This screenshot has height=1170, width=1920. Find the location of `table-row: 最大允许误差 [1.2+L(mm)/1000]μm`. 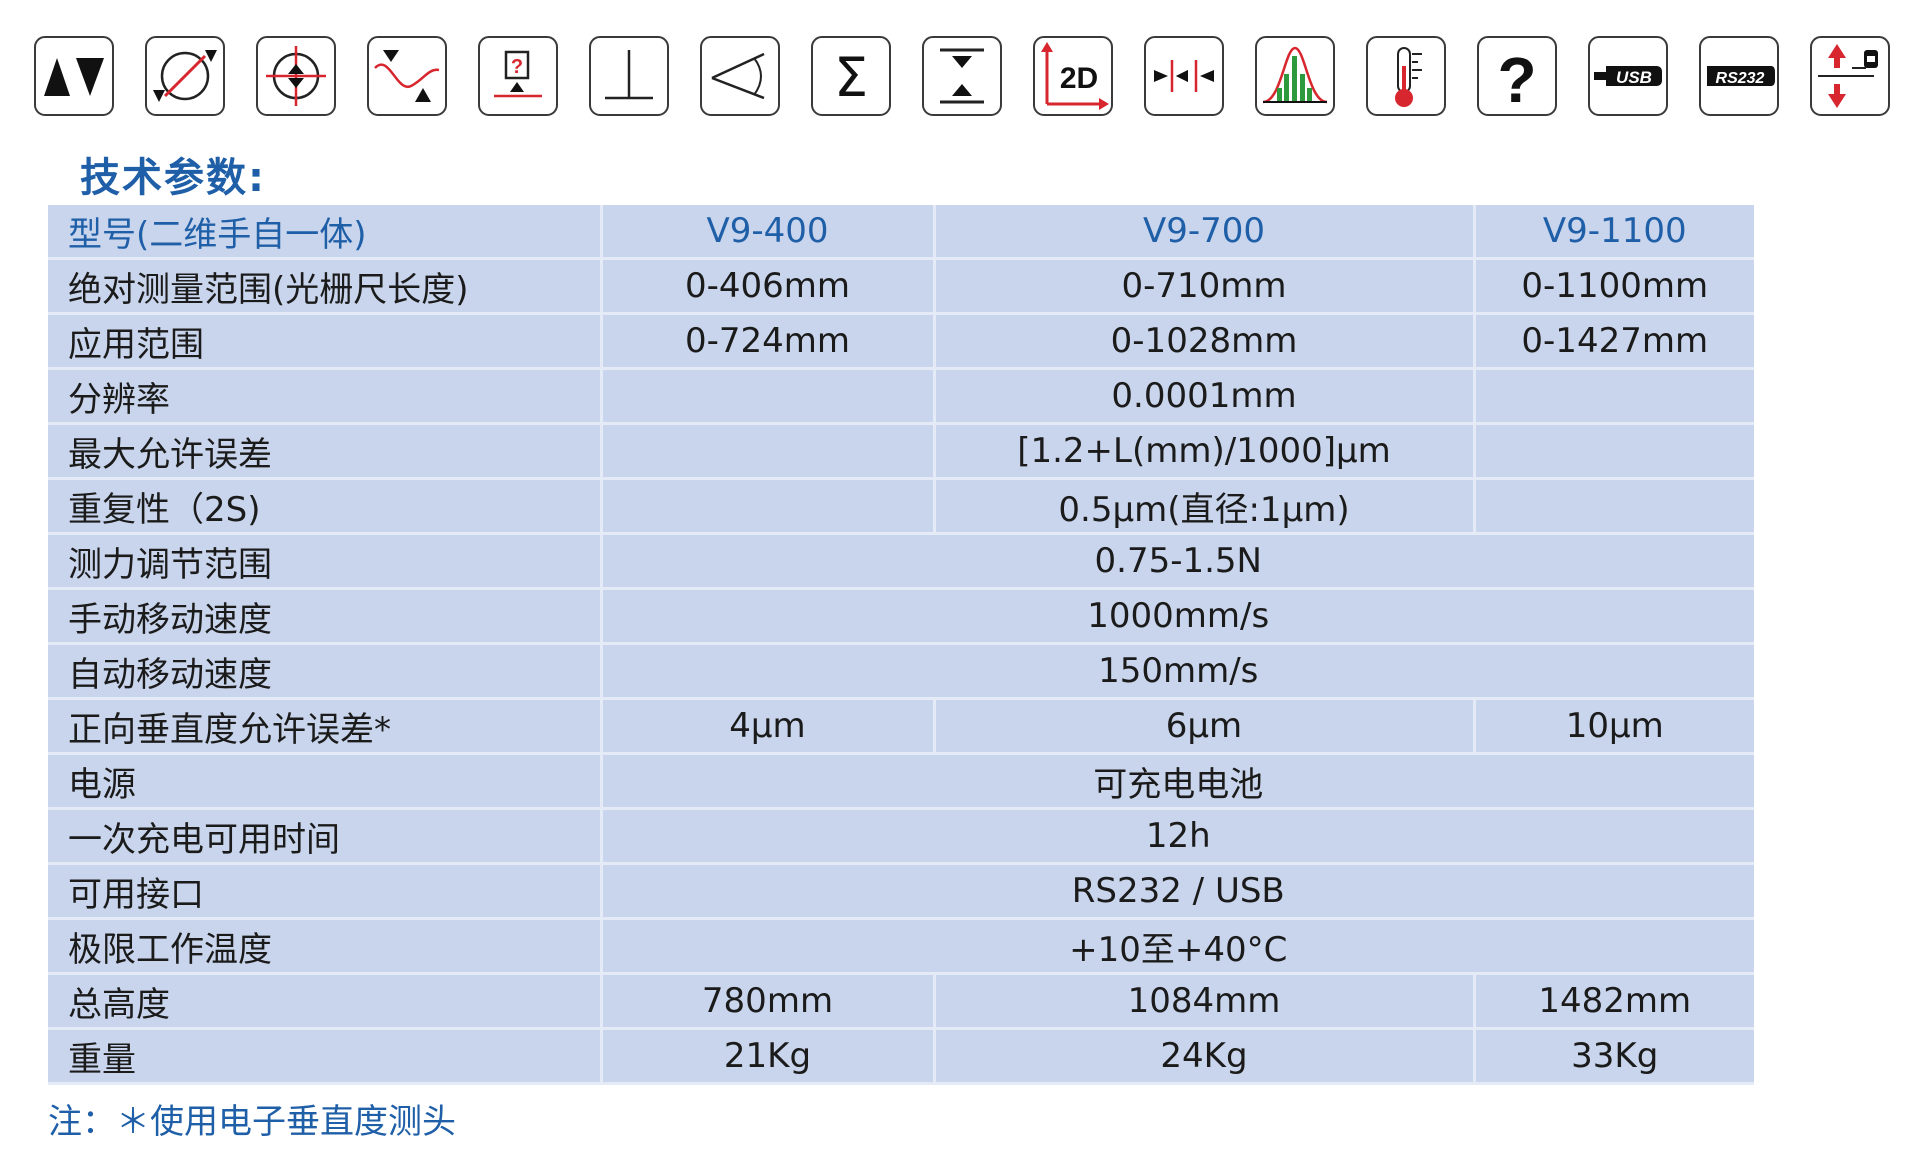

table-row: 最大允许误差 [1.2+L(mm)/1000]μm is located at coordinates (901, 451).